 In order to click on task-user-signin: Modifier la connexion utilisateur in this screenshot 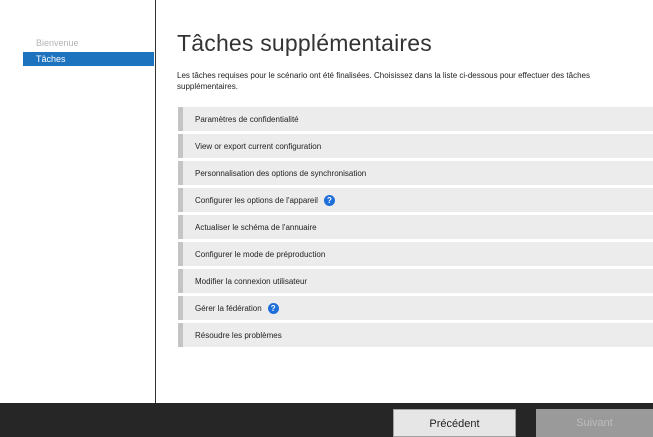, I will do `click(415, 281)`.